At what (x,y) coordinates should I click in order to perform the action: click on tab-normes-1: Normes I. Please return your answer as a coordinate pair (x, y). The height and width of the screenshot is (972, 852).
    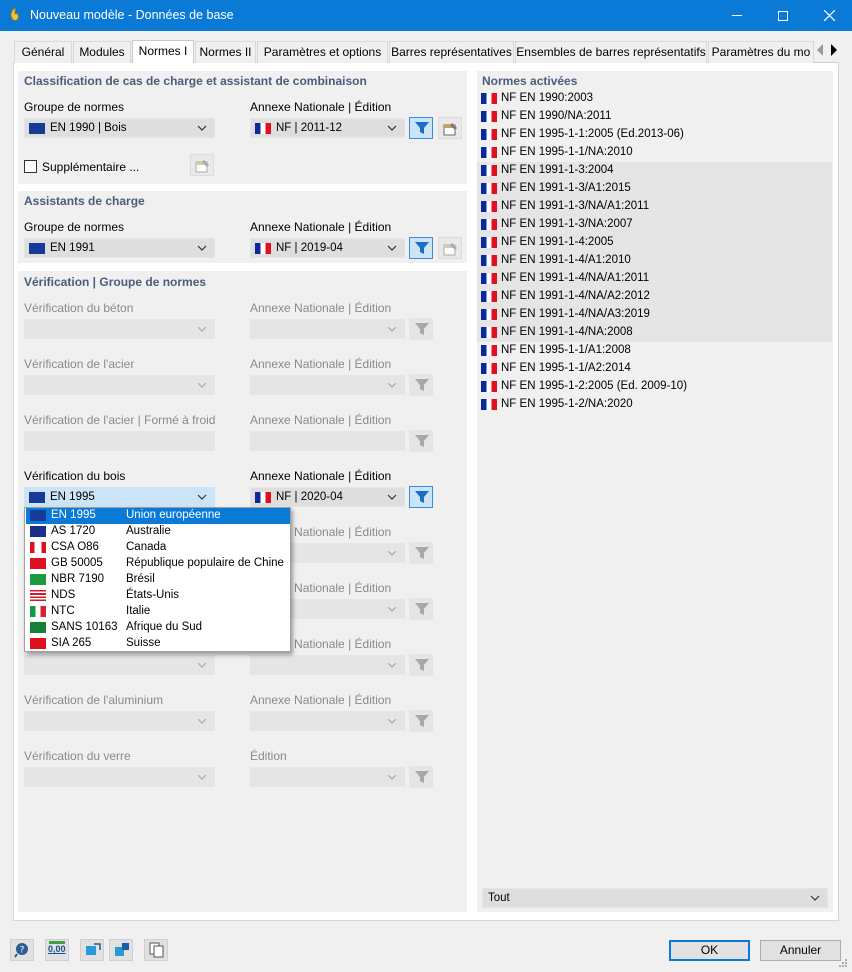
    Looking at the image, I should click on (163, 52).